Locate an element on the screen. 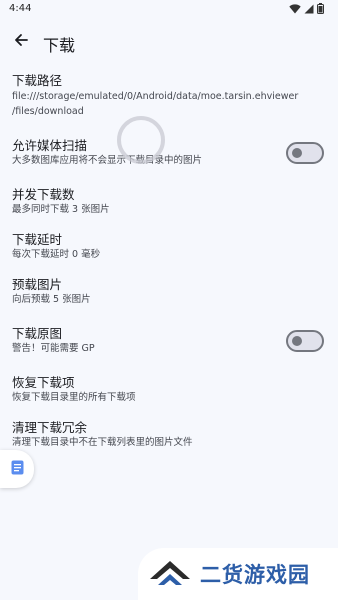  setting-subtitle: 最多同时下载 3 张图片 is located at coordinates (61, 209).